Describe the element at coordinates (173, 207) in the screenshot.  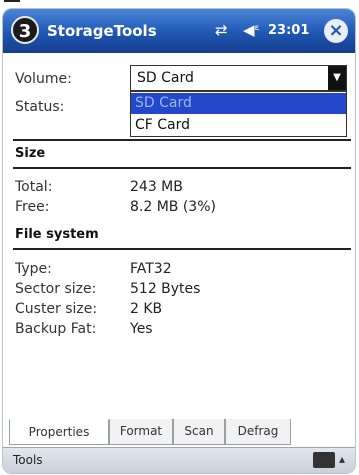
I see `free-value: 8.2 MB (3%)` at that location.